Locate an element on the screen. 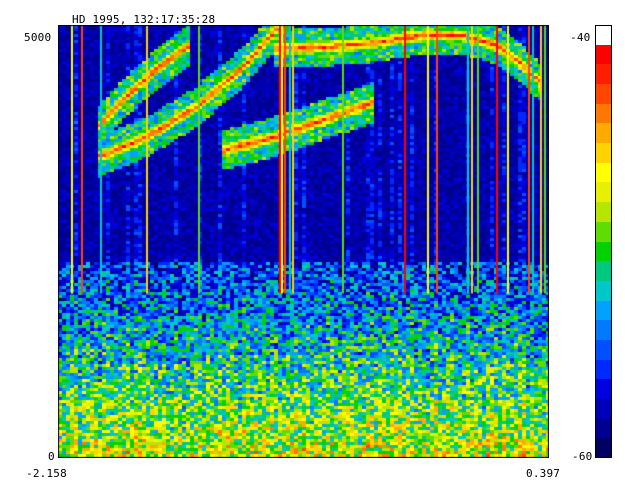 This screenshot has height=499, width=625. colorbar-swatches is located at coordinates (603, 241).